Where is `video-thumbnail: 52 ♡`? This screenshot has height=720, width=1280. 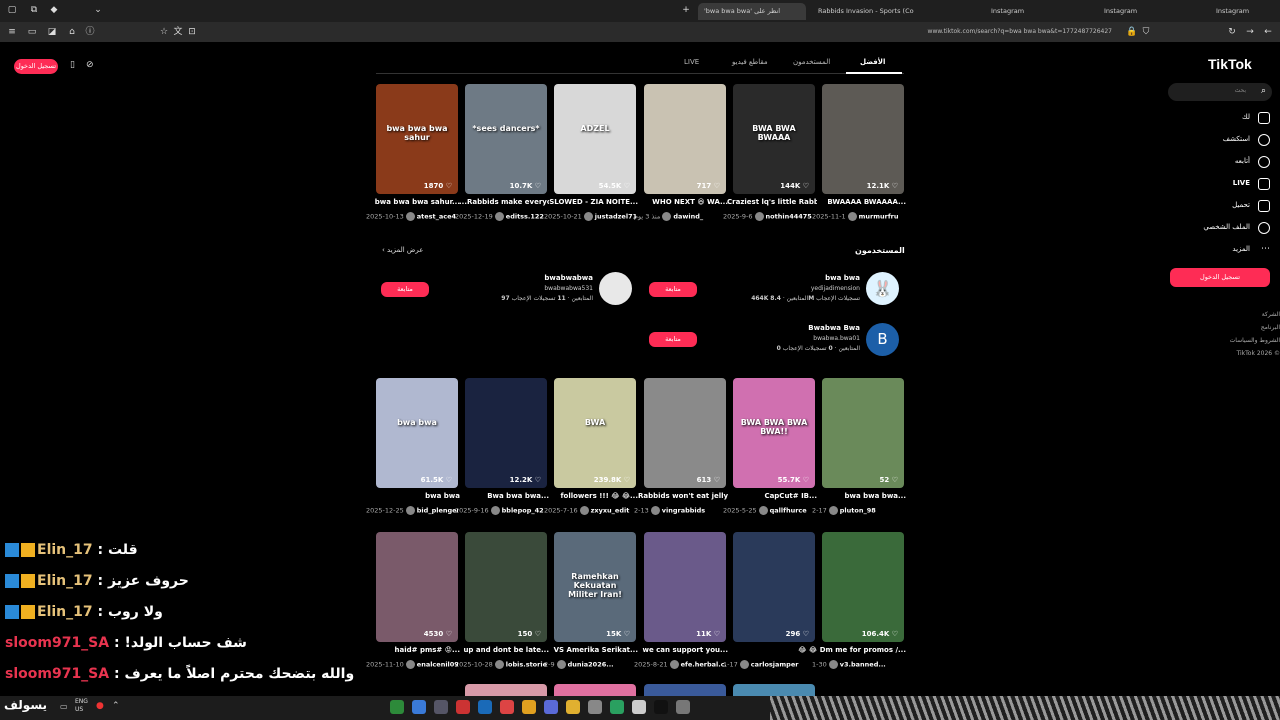
video-thumbnail: 52 ♡ is located at coordinates (863, 433).